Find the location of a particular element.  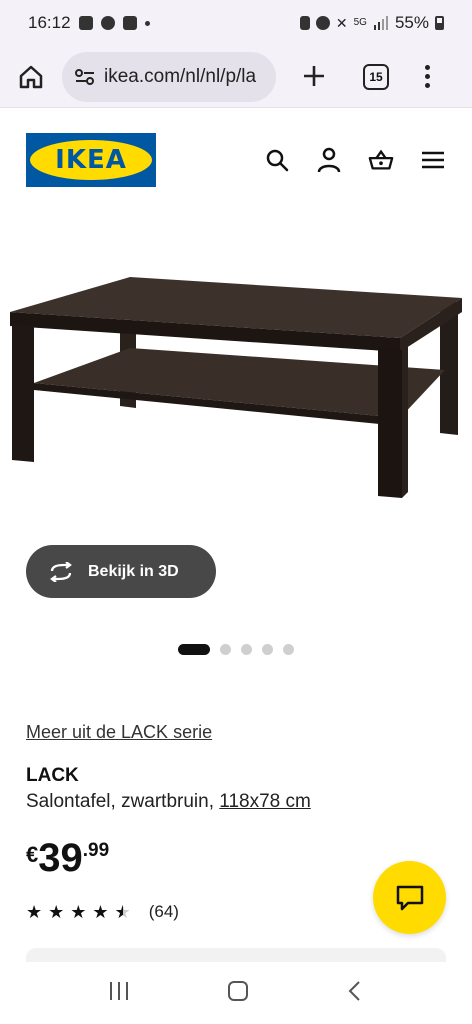

site-settings-icon is located at coordinates (84, 76).